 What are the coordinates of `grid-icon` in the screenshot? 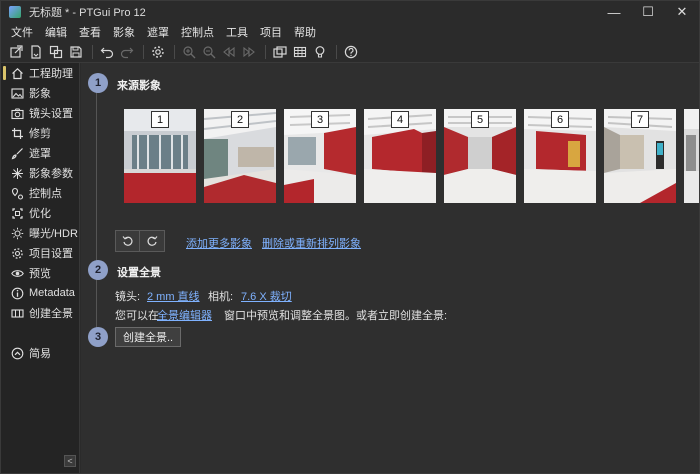 It's located at (300, 52).